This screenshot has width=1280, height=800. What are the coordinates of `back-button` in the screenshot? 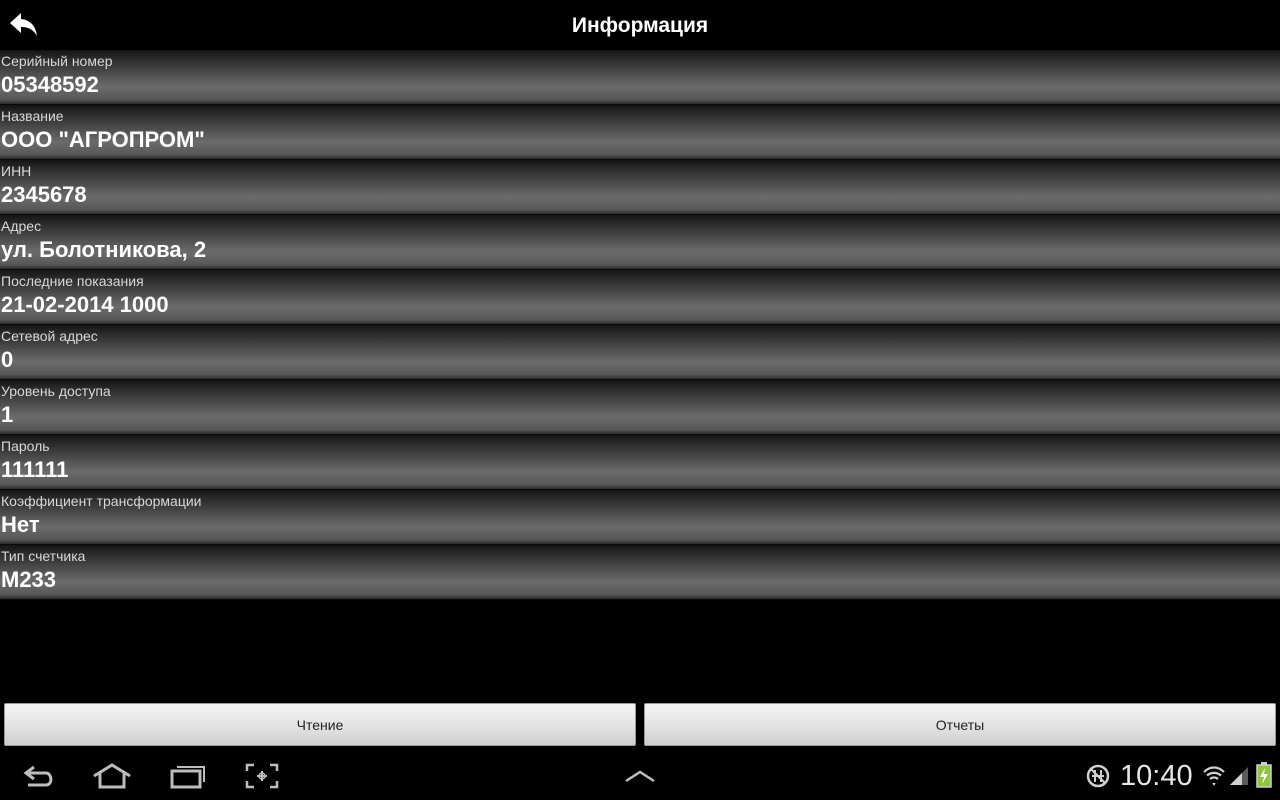 It's located at (24, 25).